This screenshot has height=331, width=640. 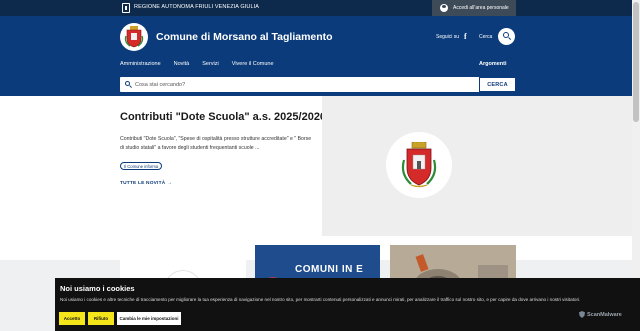 I want to click on user-icon, so click(x=444, y=8).